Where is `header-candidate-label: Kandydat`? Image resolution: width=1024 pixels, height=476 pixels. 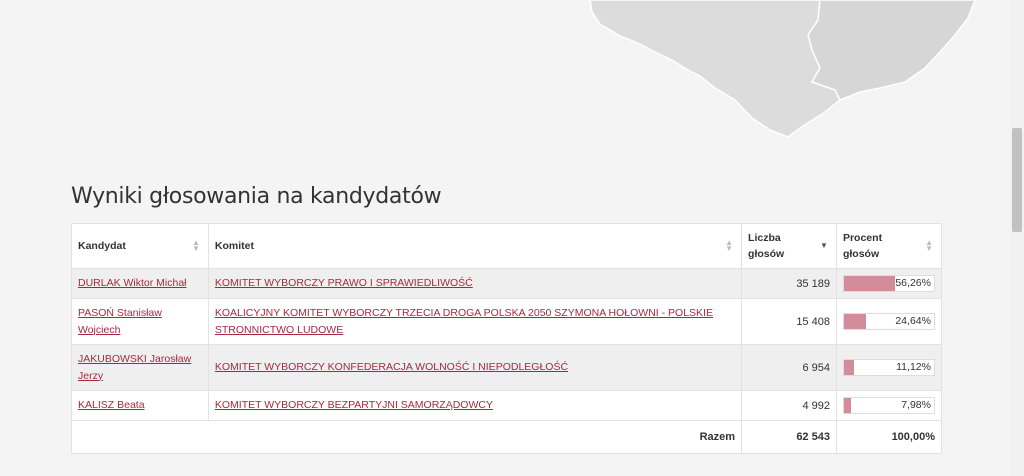
header-candidate-label: Kandydat is located at coordinates (102, 246).